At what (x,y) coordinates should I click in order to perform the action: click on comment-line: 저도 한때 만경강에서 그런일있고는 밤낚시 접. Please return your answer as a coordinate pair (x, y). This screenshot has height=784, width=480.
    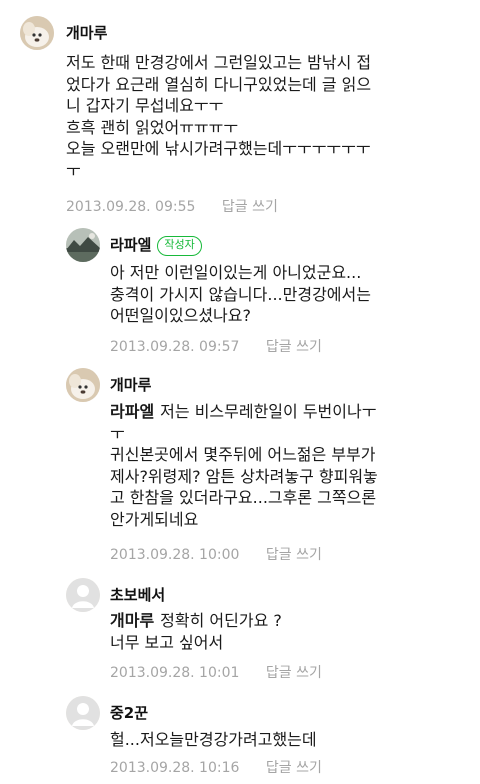
    Looking at the image, I should click on (219, 62).